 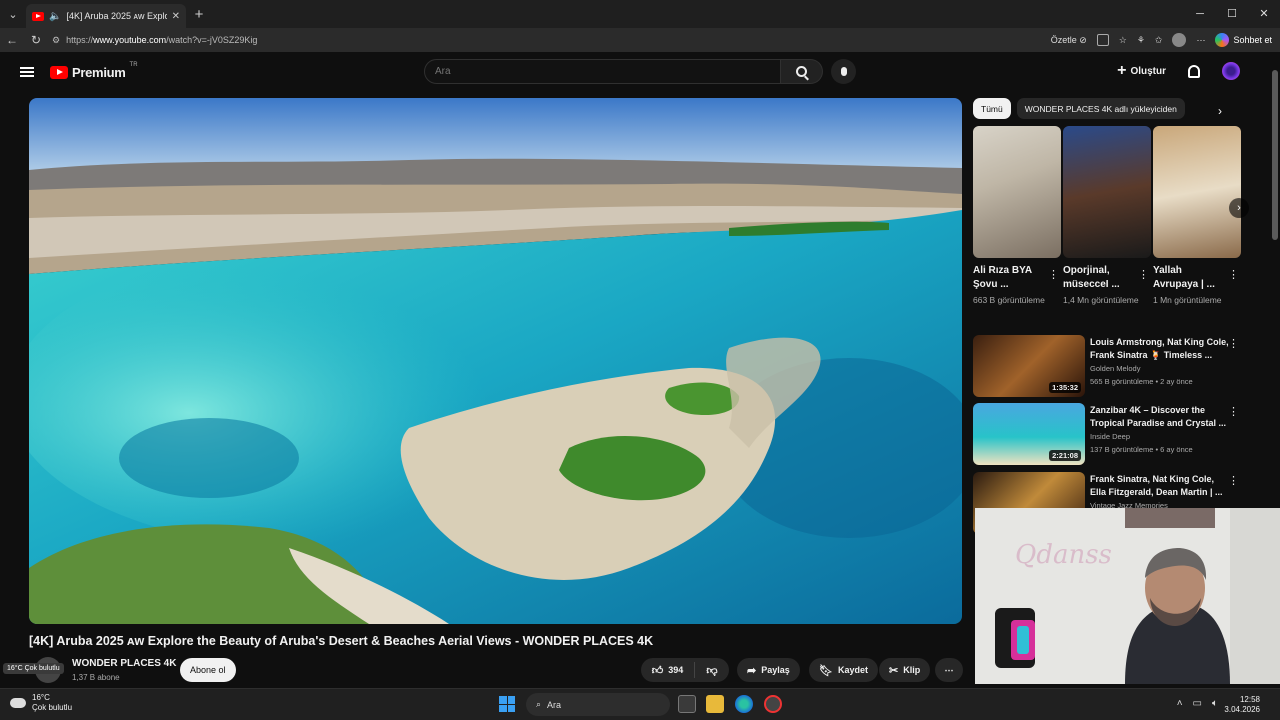 I want to click on system-tray: ˄ ▭ 🔈︎, so click(x=1197, y=703).